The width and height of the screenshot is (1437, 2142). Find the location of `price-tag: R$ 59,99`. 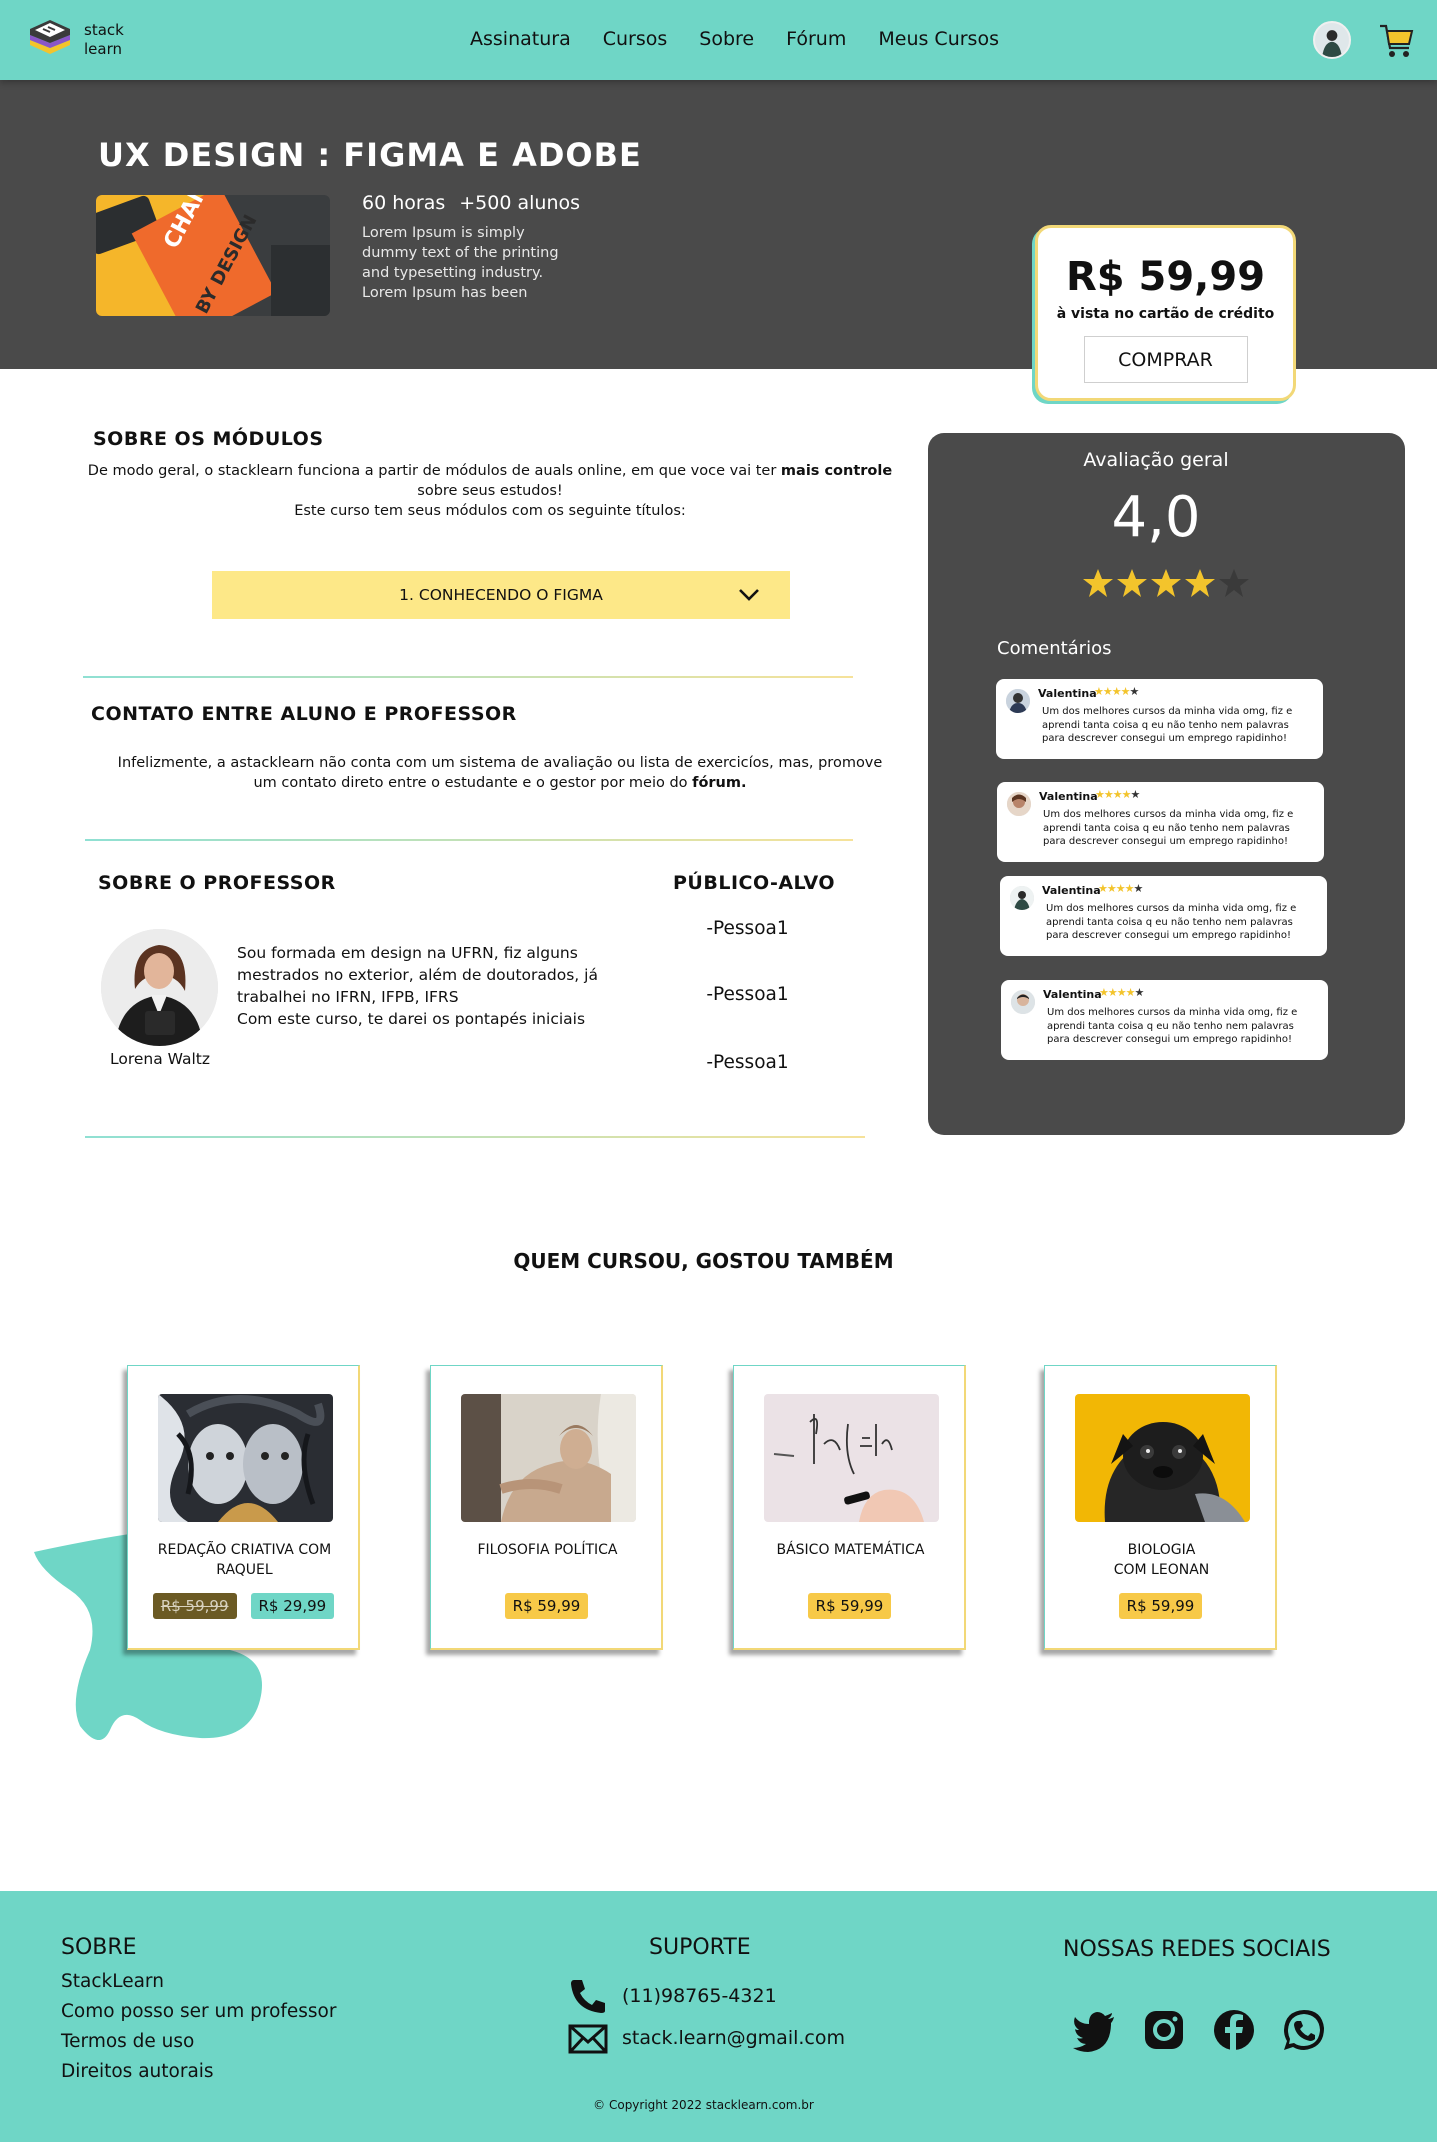

price-tag: R$ 59,99 is located at coordinates (1160, 1606).